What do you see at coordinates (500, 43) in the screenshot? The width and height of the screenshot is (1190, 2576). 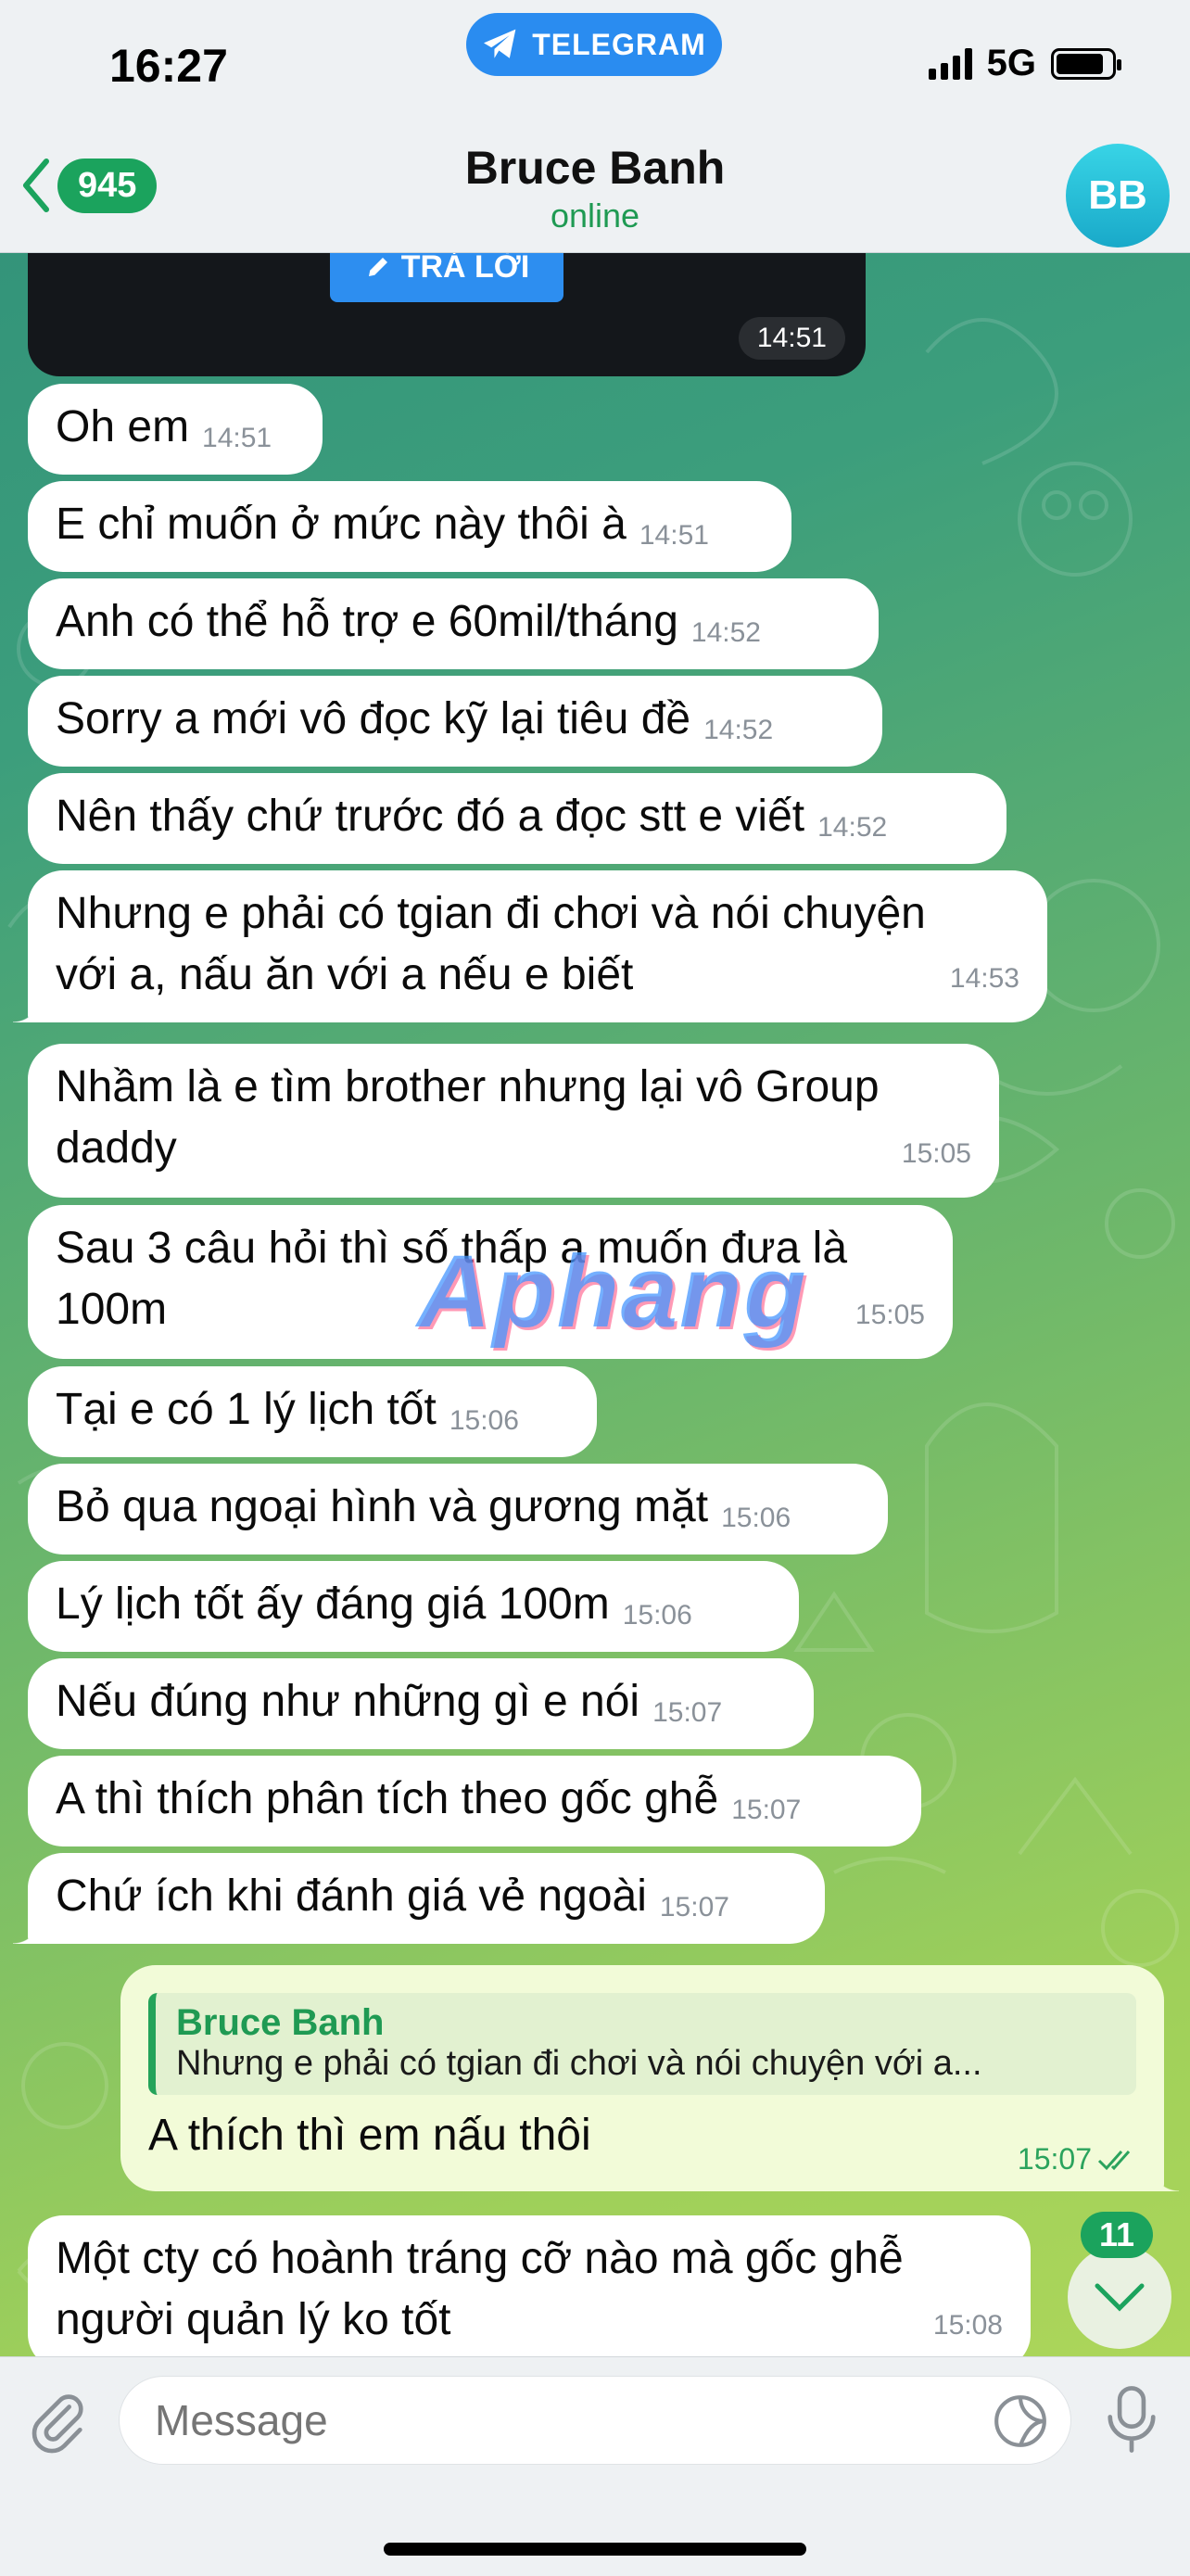 I see `telegram-icon` at bounding box center [500, 43].